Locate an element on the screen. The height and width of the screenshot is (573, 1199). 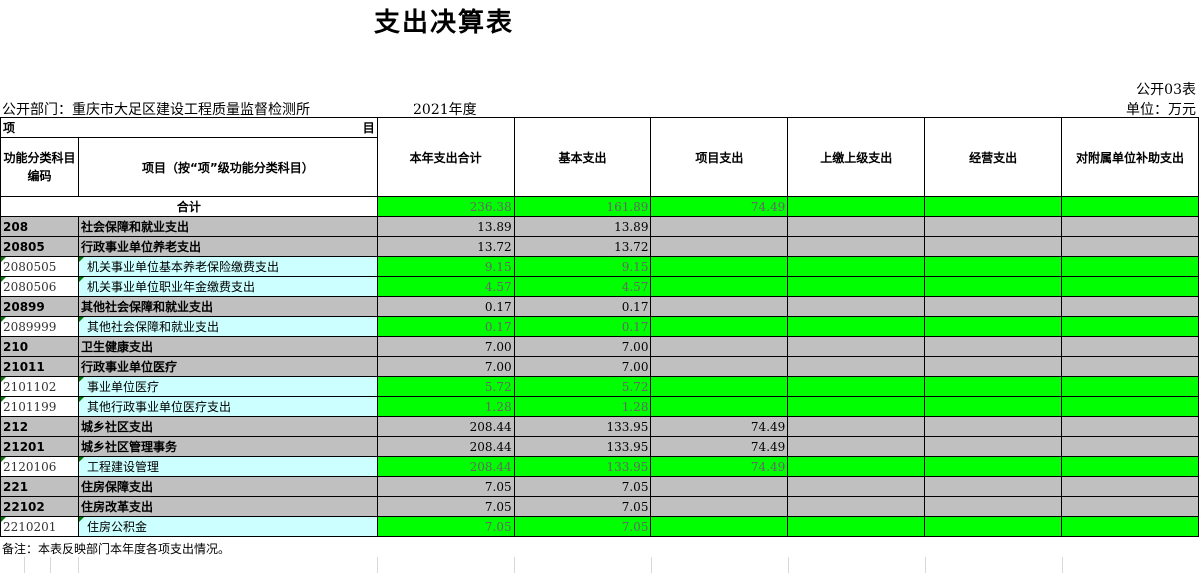
page-title: 支出决算表 is located at coordinates (444, 23).